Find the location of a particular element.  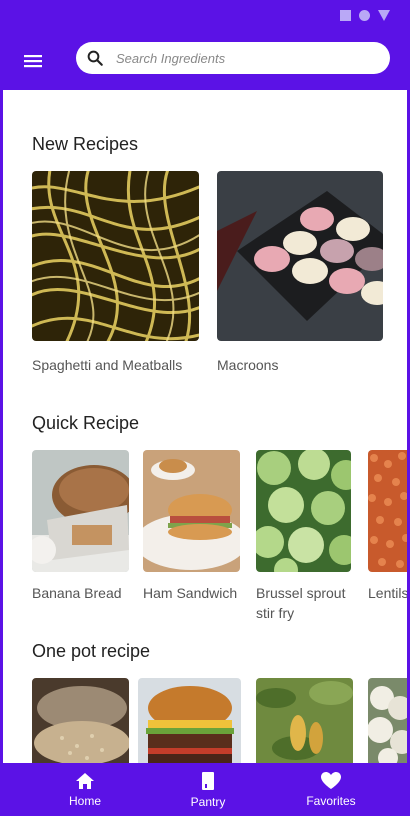

recipe-image-ham-sandwich is located at coordinates (191, 511).